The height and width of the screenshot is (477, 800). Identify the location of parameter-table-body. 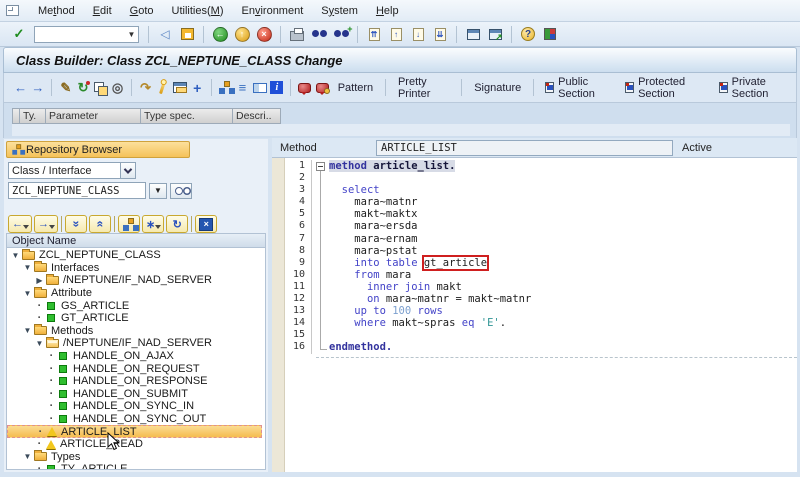
(401, 130).